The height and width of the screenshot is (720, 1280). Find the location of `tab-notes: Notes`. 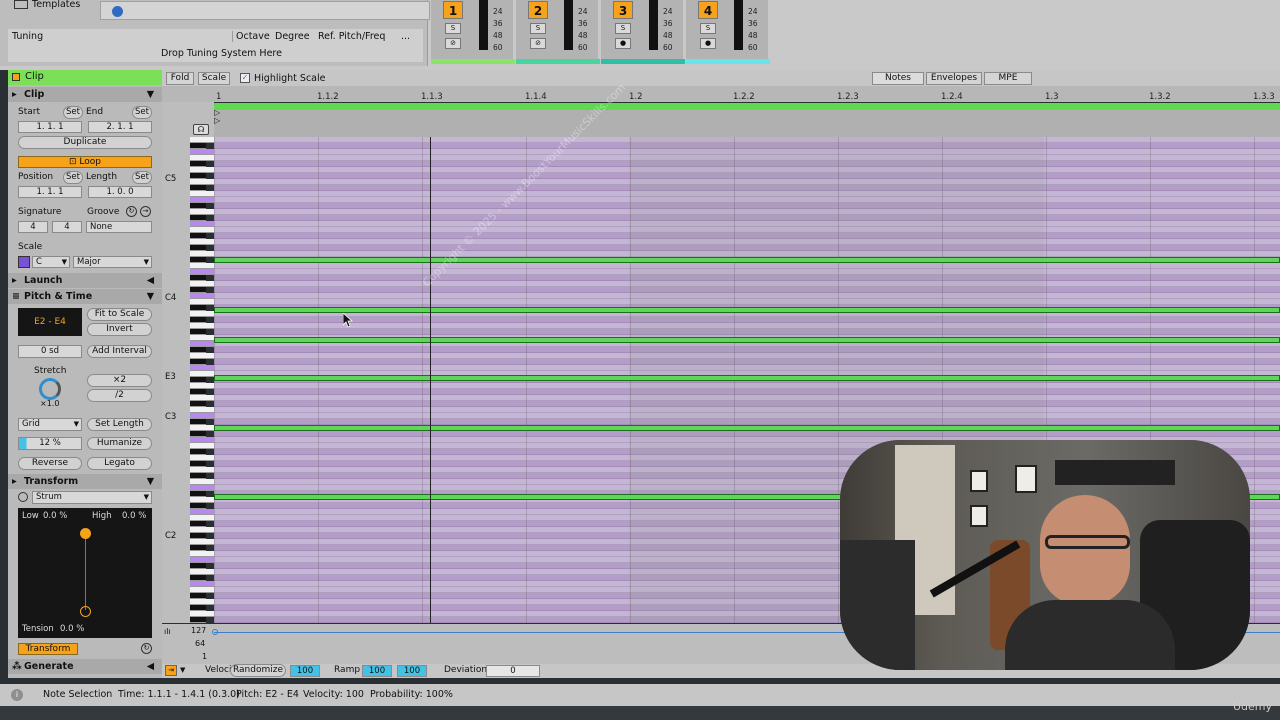

tab-notes: Notes is located at coordinates (898, 78).